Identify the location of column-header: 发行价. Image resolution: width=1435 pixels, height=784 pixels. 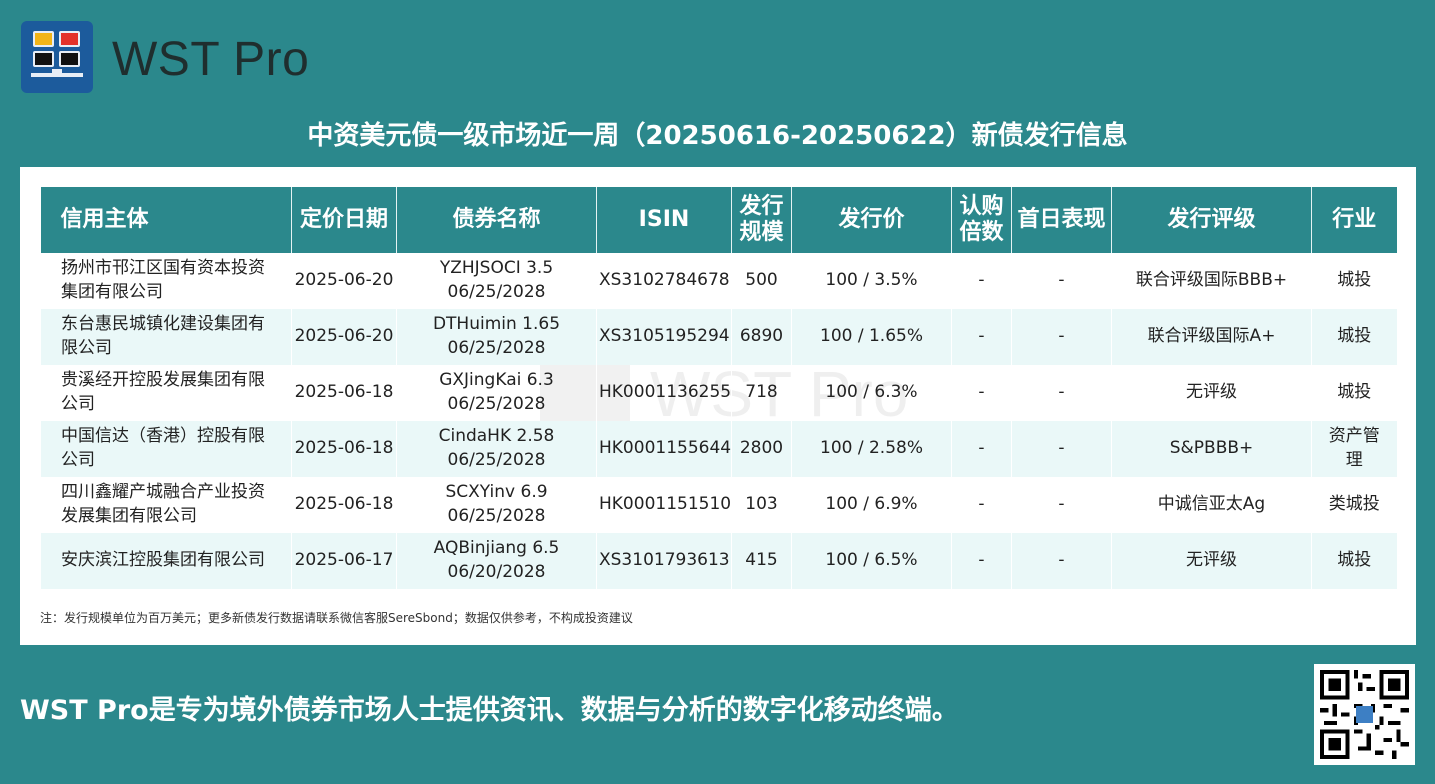
(871, 220).